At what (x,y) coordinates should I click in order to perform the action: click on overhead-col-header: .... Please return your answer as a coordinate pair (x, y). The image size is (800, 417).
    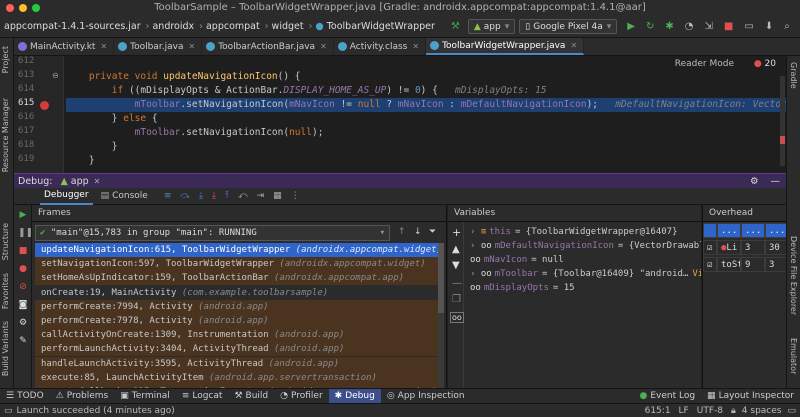
    Looking at the image, I should click on (775, 230).